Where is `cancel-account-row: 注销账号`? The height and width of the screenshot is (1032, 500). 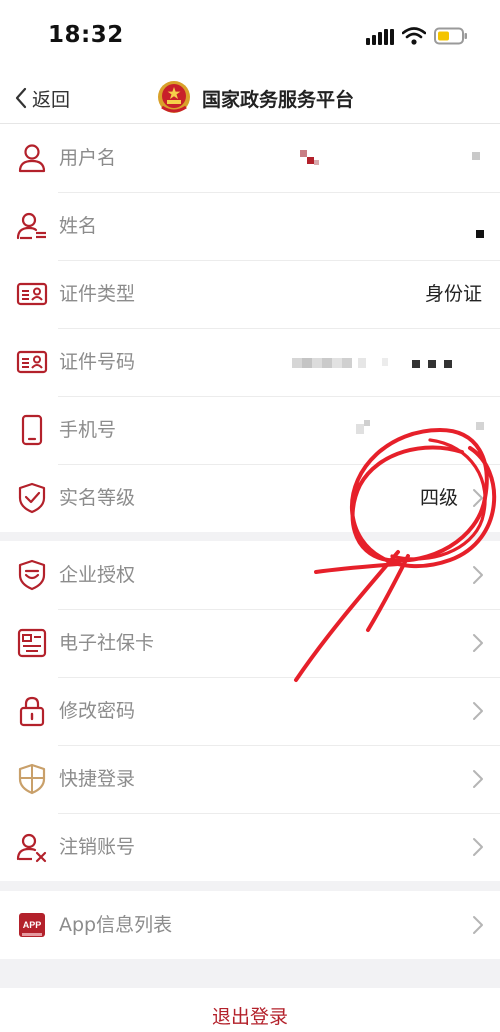
cancel-account-row: 注销账号 is located at coordinates (250, 847).